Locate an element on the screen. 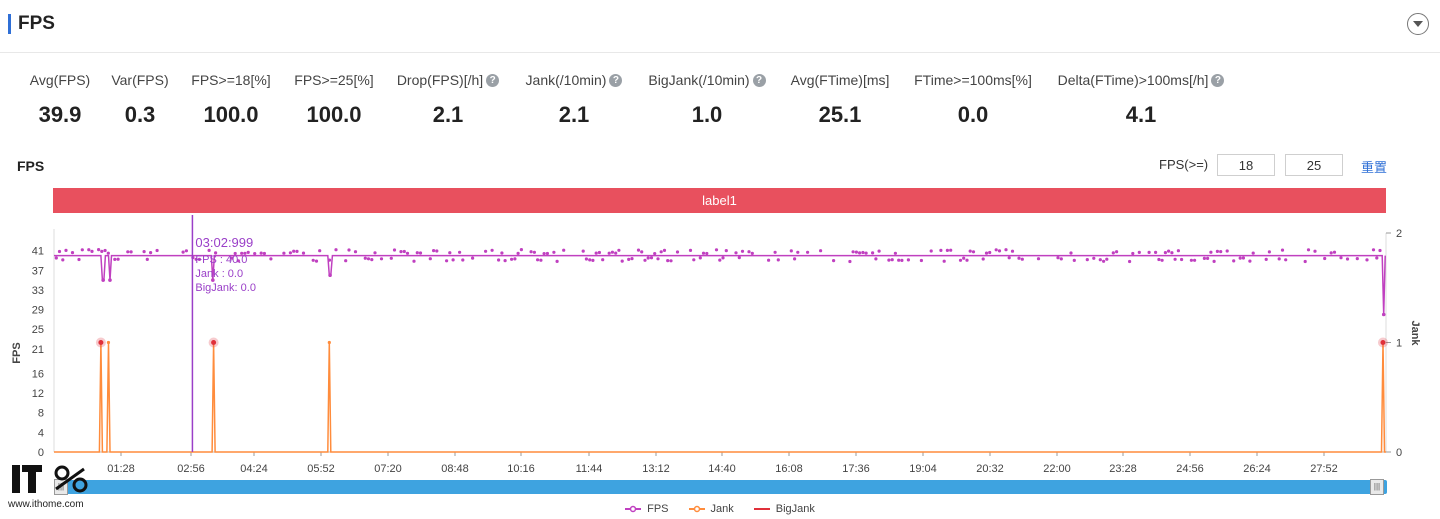  cursor-value-label: FPS : 40.0 is located at coordinates (221, 260).